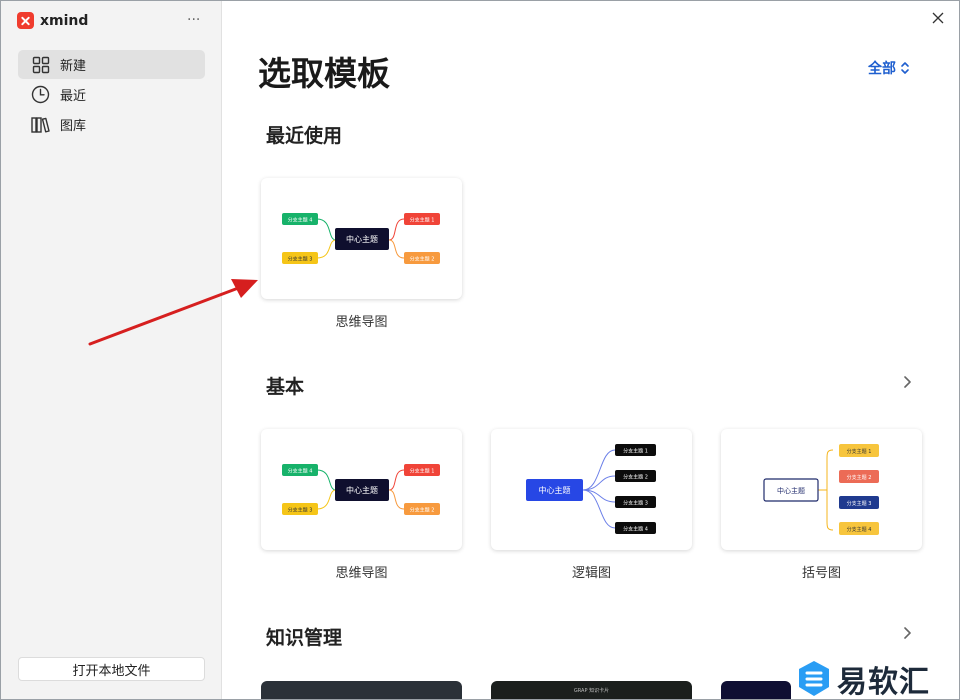 Image resolution: width=960 pixels, height=700 pixels. Describe the element at coordinates (821, 573) in the screenshot. I see `template-card-label: 括号图` at that location.